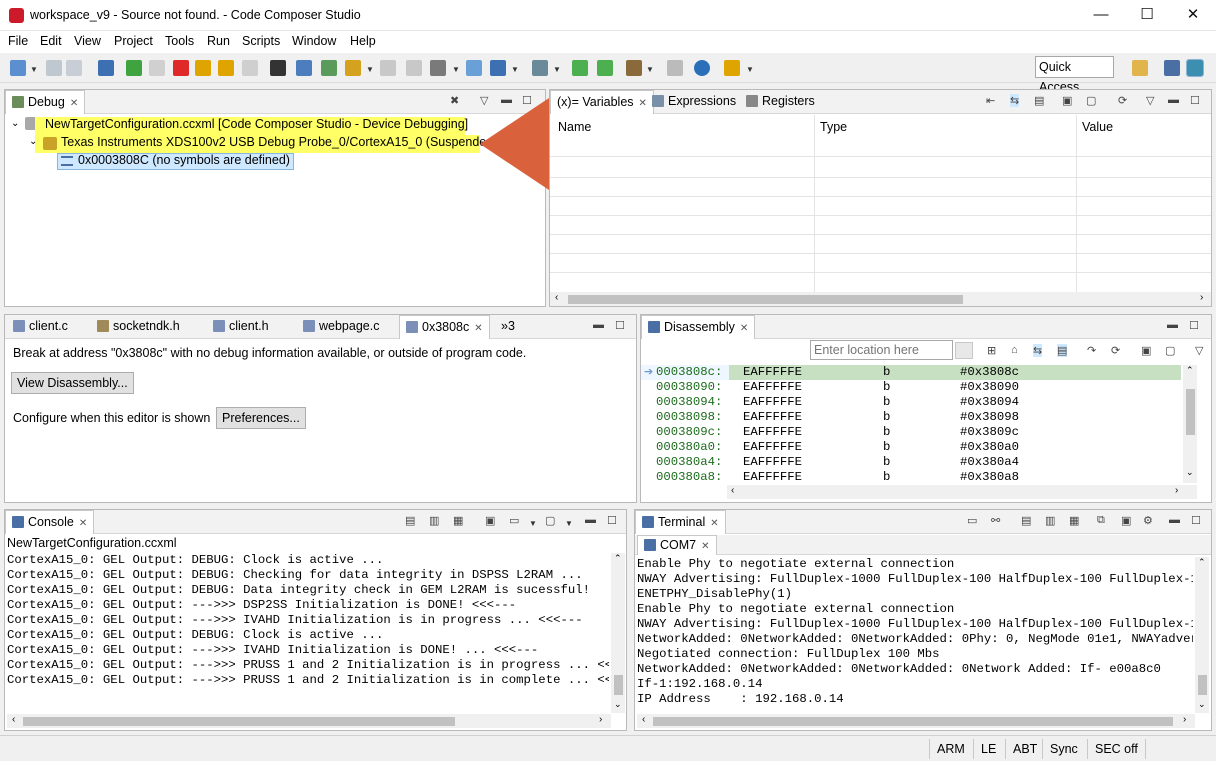 This screenshot has width=1216, height=761. Describe the element at coordinates (881, 350) in the screenshot. I see `location-input` at that location.